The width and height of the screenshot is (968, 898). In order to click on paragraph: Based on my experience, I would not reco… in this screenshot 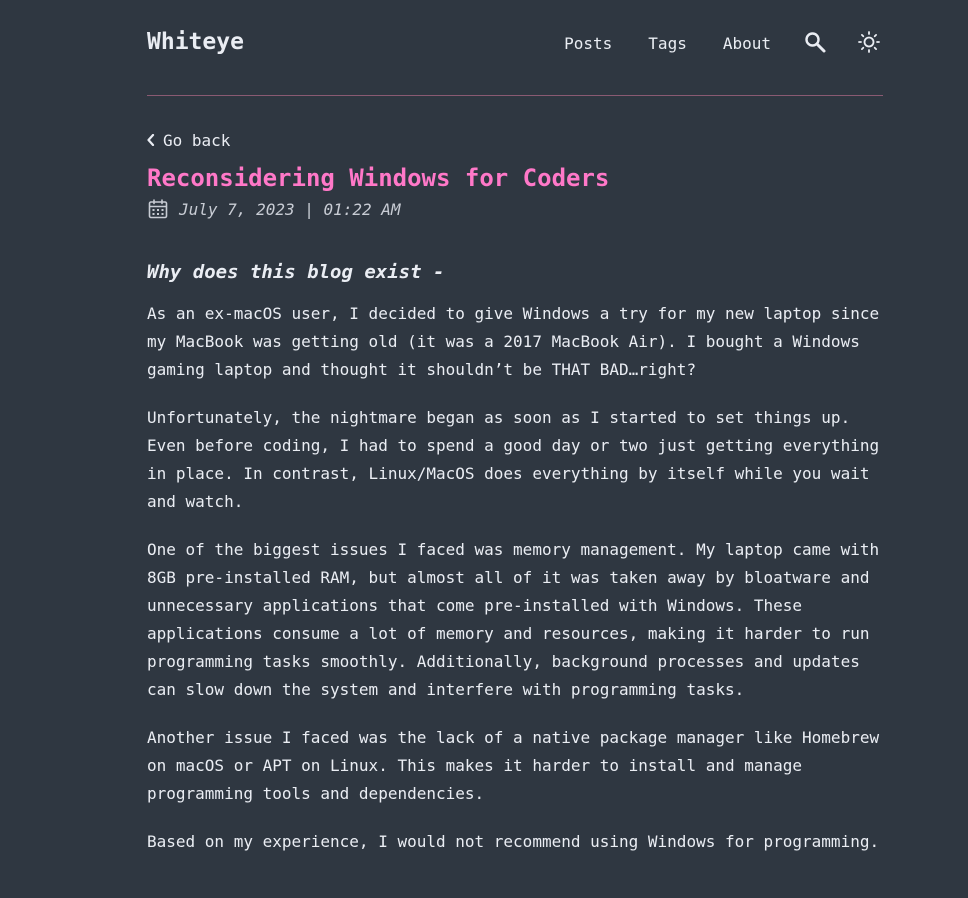, I will do `click(513, 841)`.